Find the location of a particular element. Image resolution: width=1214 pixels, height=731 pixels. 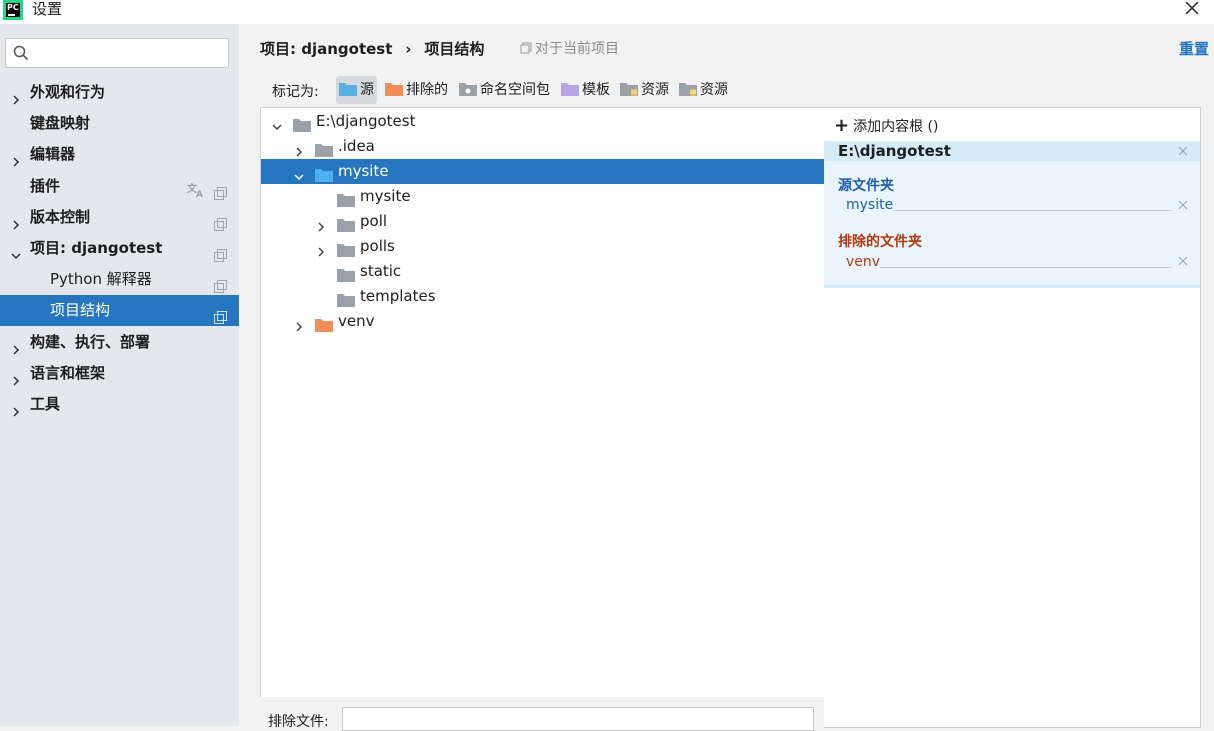

tree-row-label: static is located at coordinates (381, 271).